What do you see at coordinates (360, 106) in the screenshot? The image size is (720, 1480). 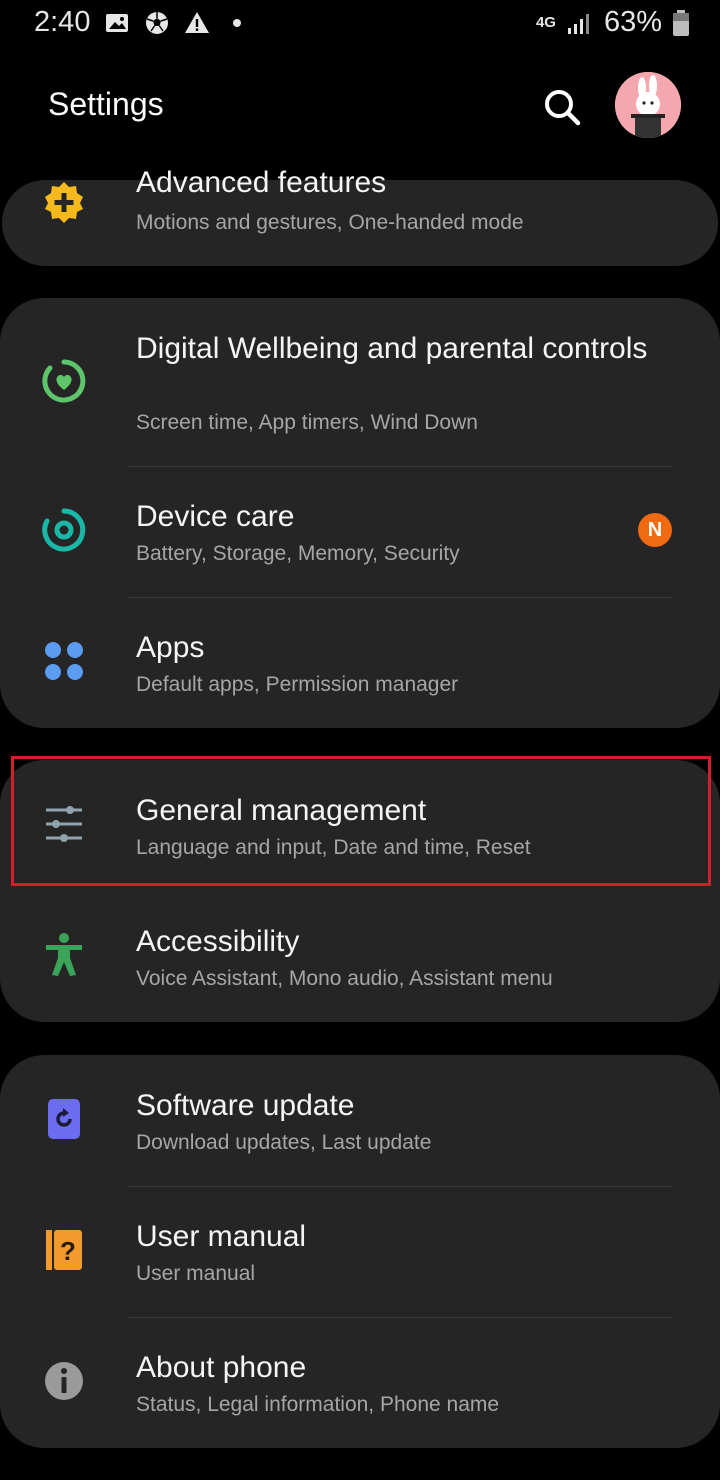 I see `header: Settings` at bounding box center [360, 106].